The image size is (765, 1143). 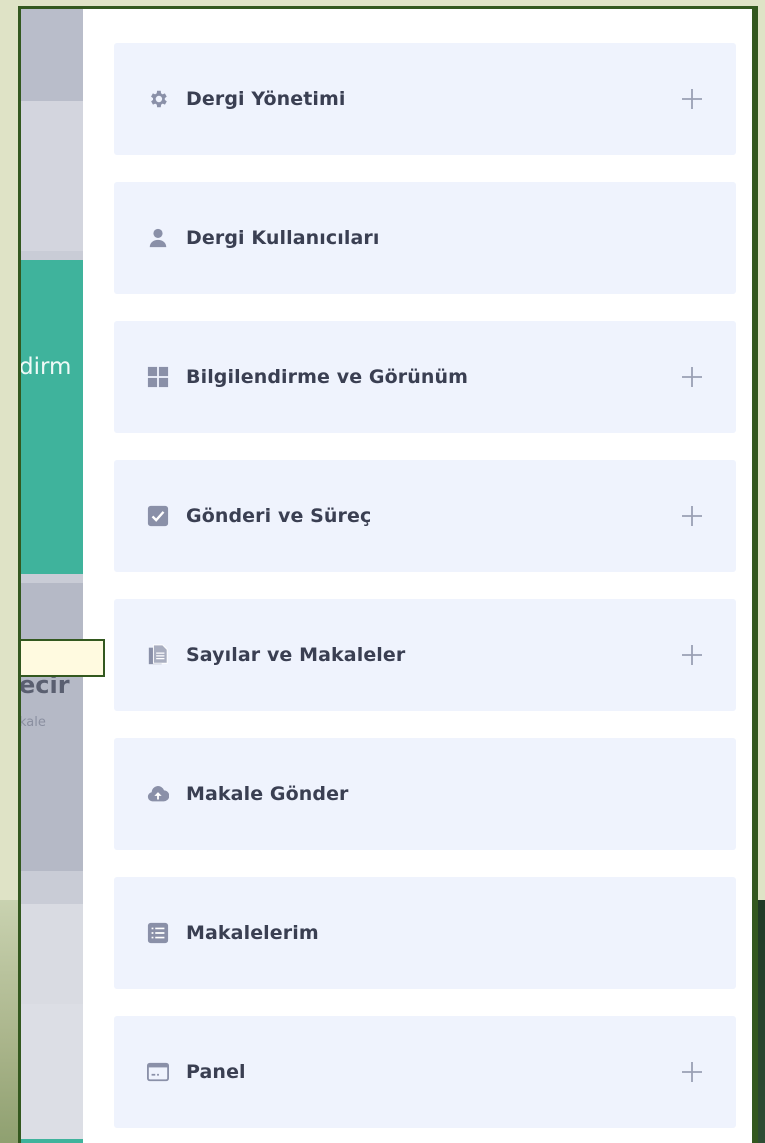 What do you see at coordinates (425, 933) in the screenshot?
I see `menu-item-makalelerim: Makalelerim` at bounding box center [425, 933].